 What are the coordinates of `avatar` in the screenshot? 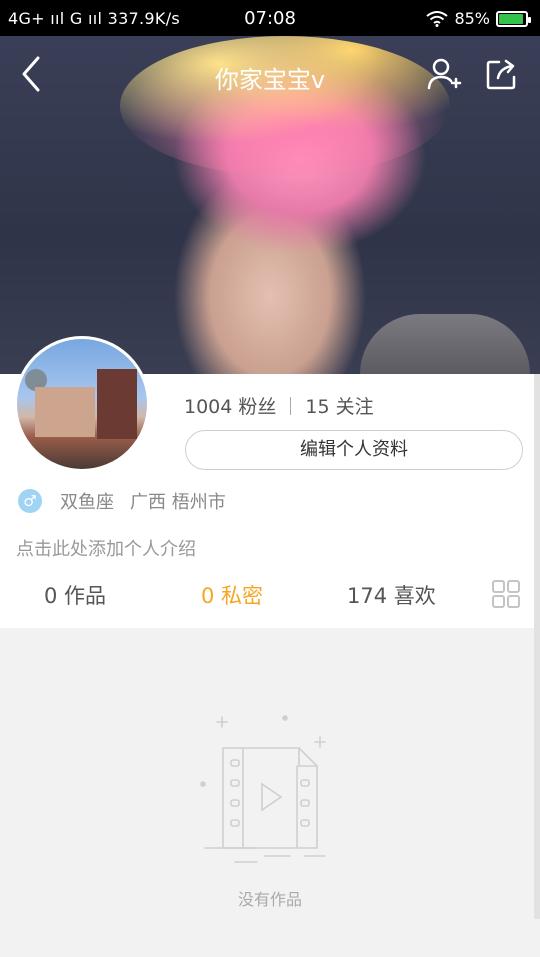 It's located at (82, 404).